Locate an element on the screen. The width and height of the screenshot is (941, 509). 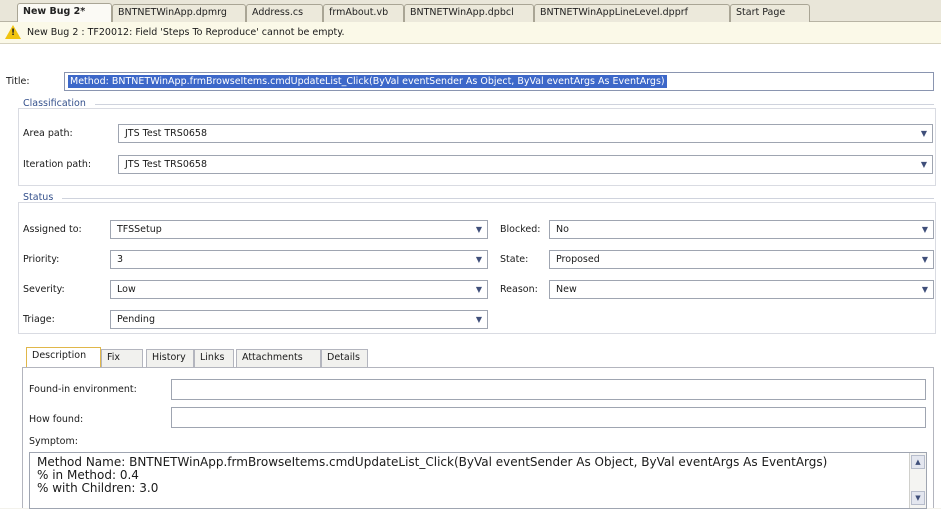
classification-divider is located at coordinates (514, 104).